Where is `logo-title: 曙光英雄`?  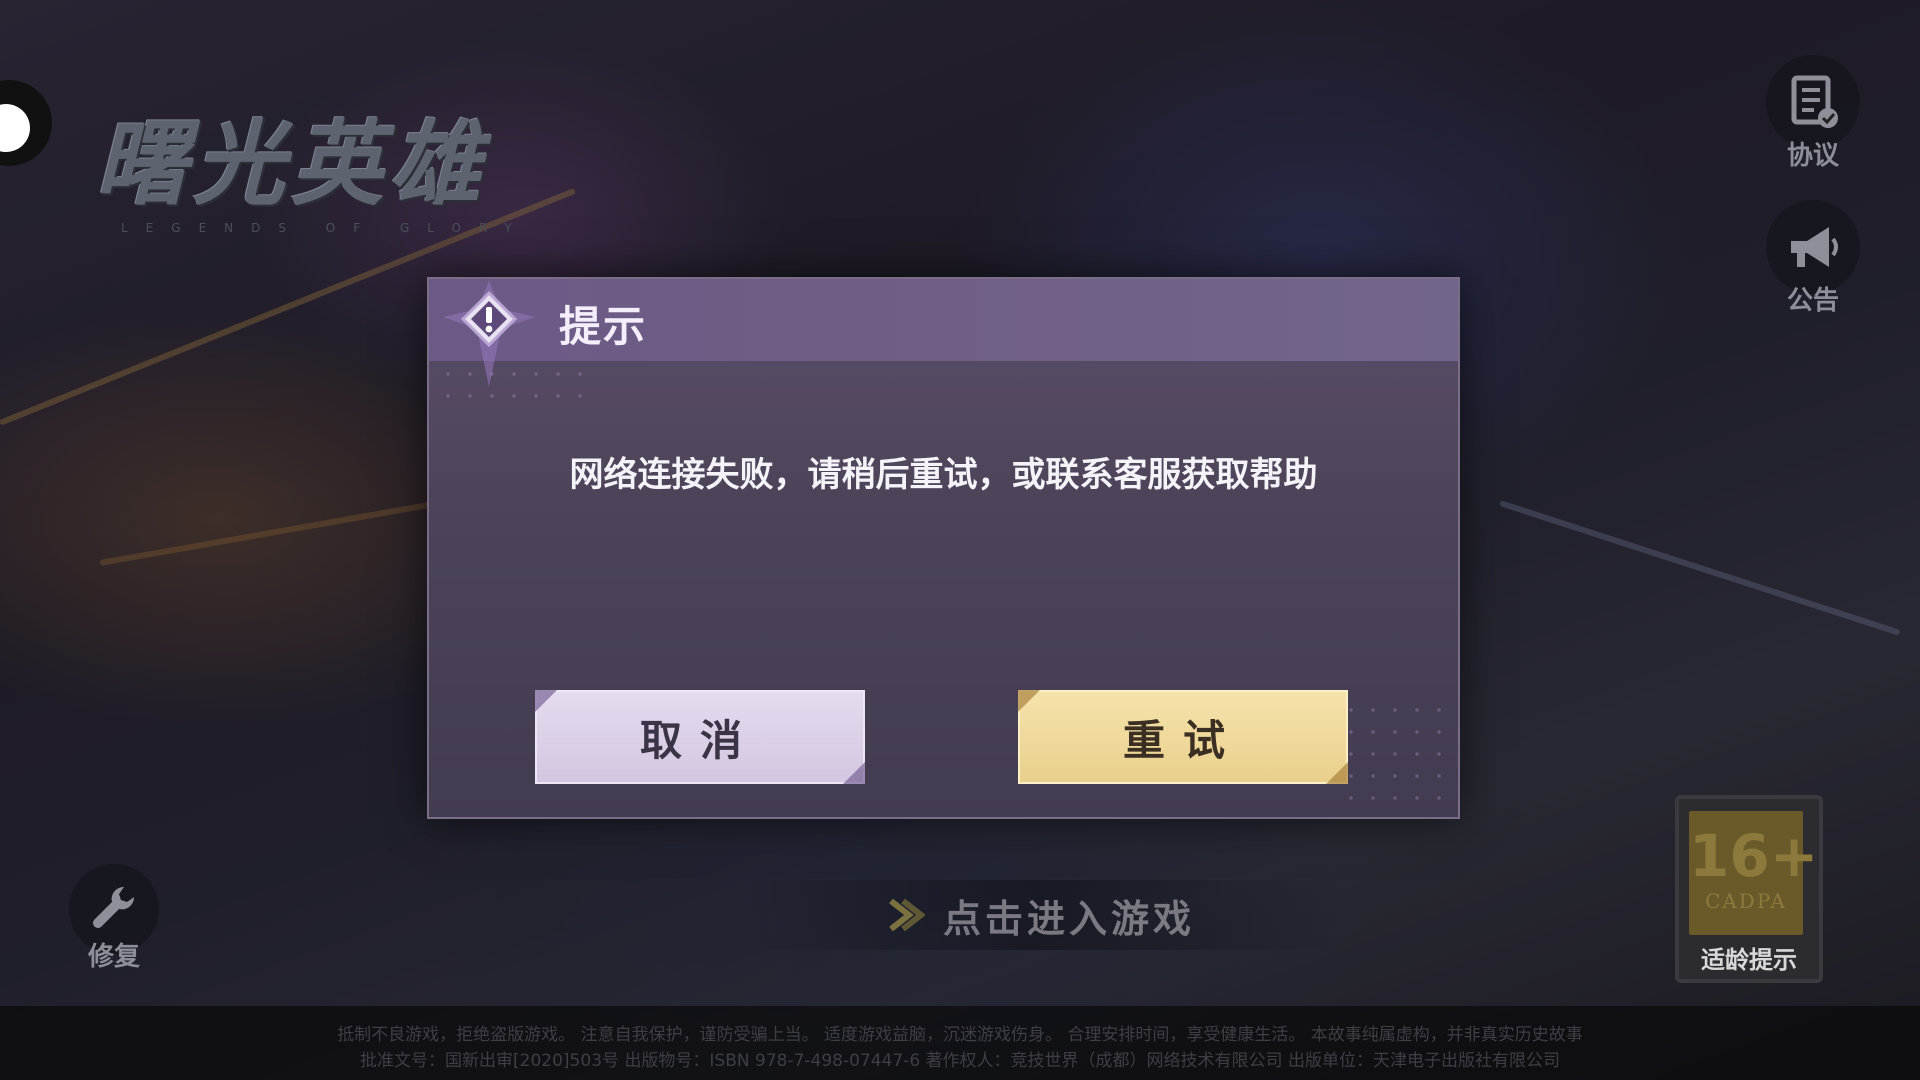
logo-title: 曙光英雄 is located at coordinates (291, 164).